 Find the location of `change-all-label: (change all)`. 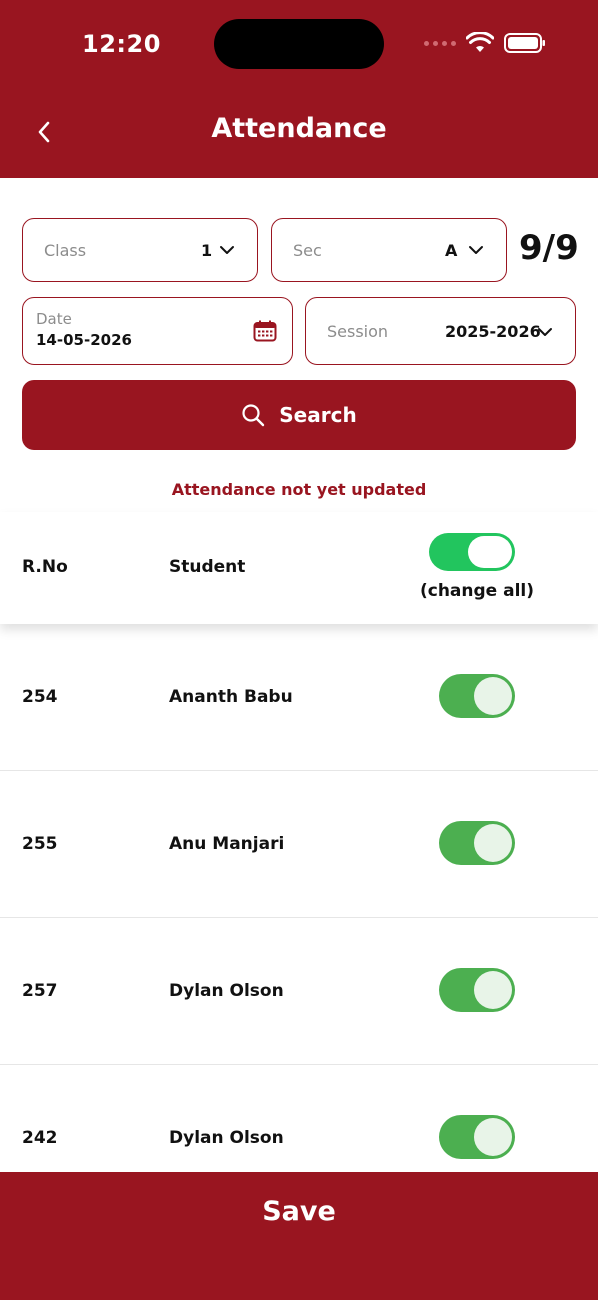

change-all-label: (change all) is located at coordinates (477, 591).